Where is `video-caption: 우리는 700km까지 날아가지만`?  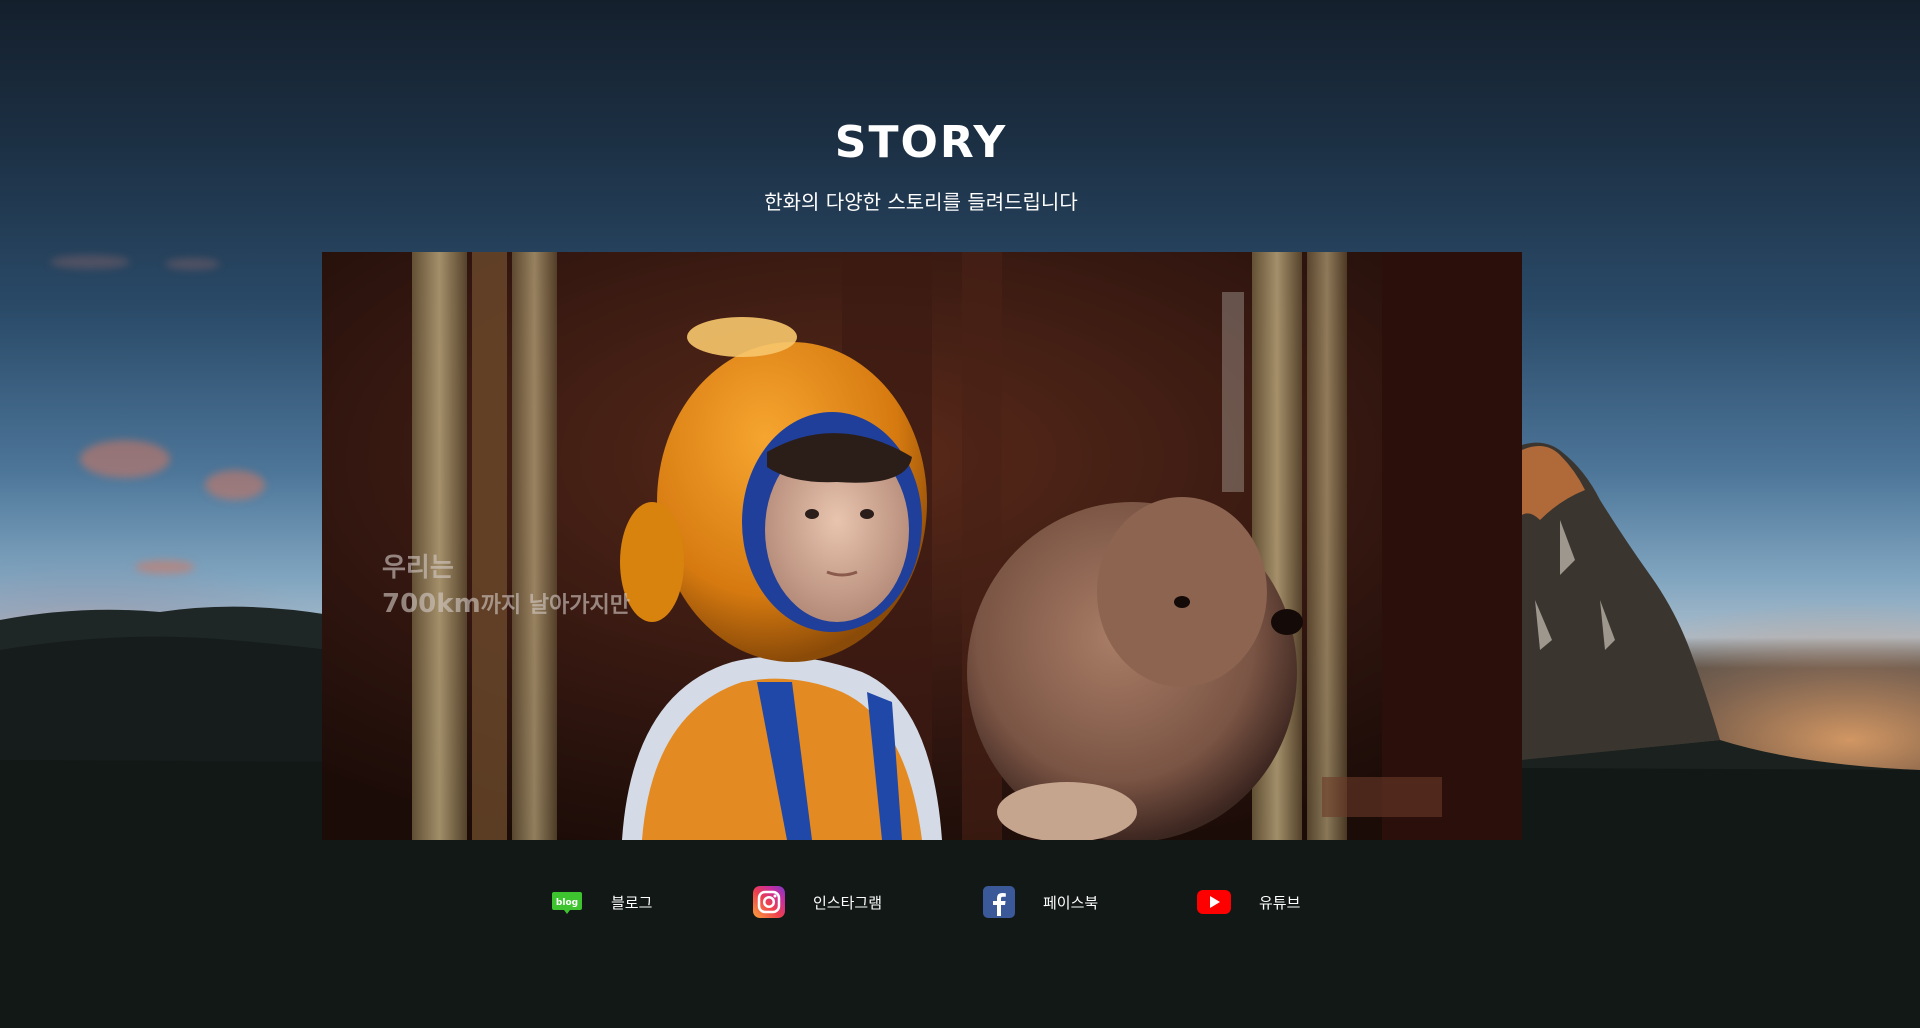 video-caption: 우리는 700km까지 날아가지만 is located at coordinates (506, 587).